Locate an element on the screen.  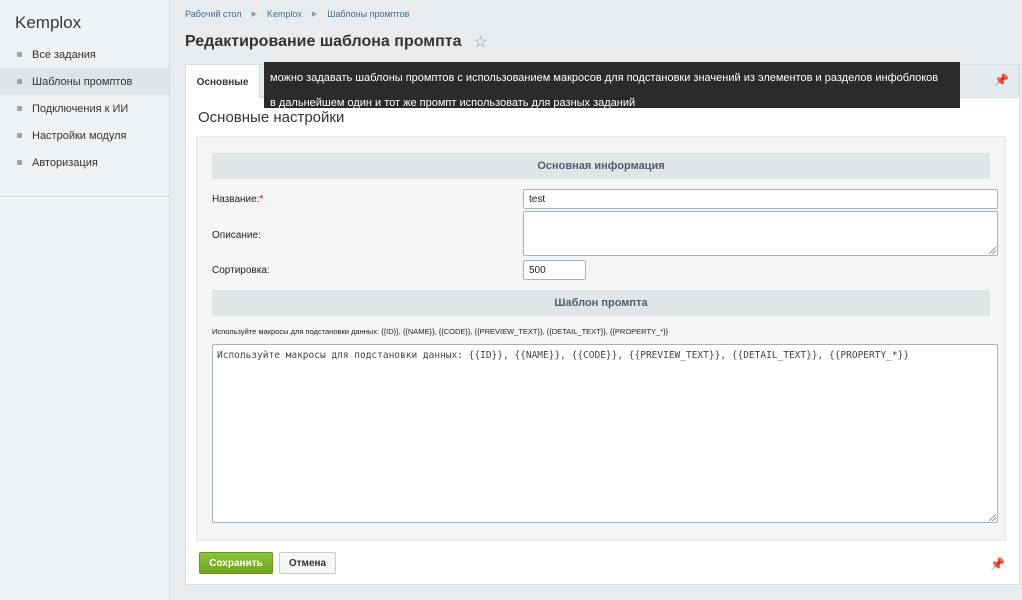
page-title: Редактирование шаблона промпта ☆ is located at coordinates (336, 42).